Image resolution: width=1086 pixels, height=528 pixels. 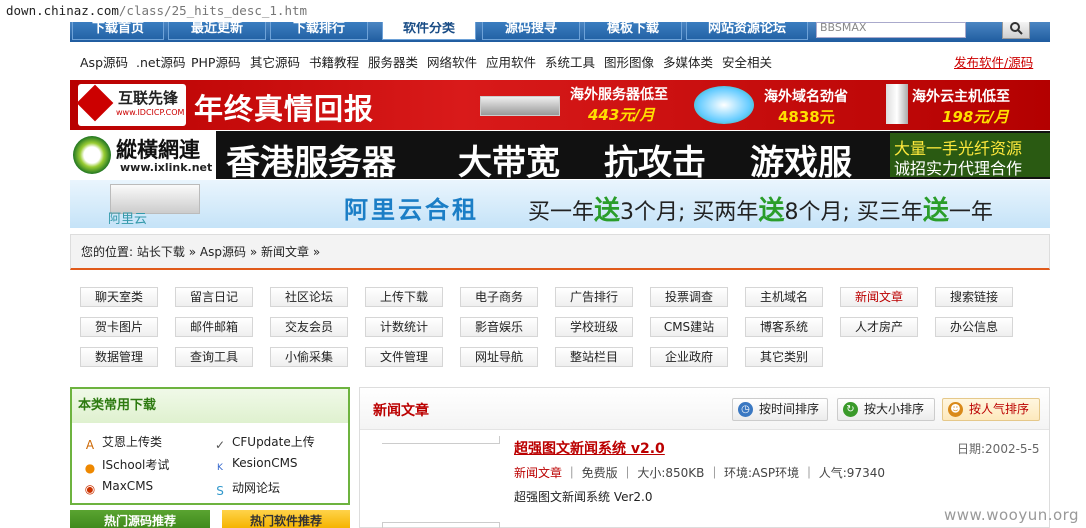 What do you see at coordinates (214, 357) in the screenshot?
I see `category-item: 查询工具` at bounding box center [214, 357].